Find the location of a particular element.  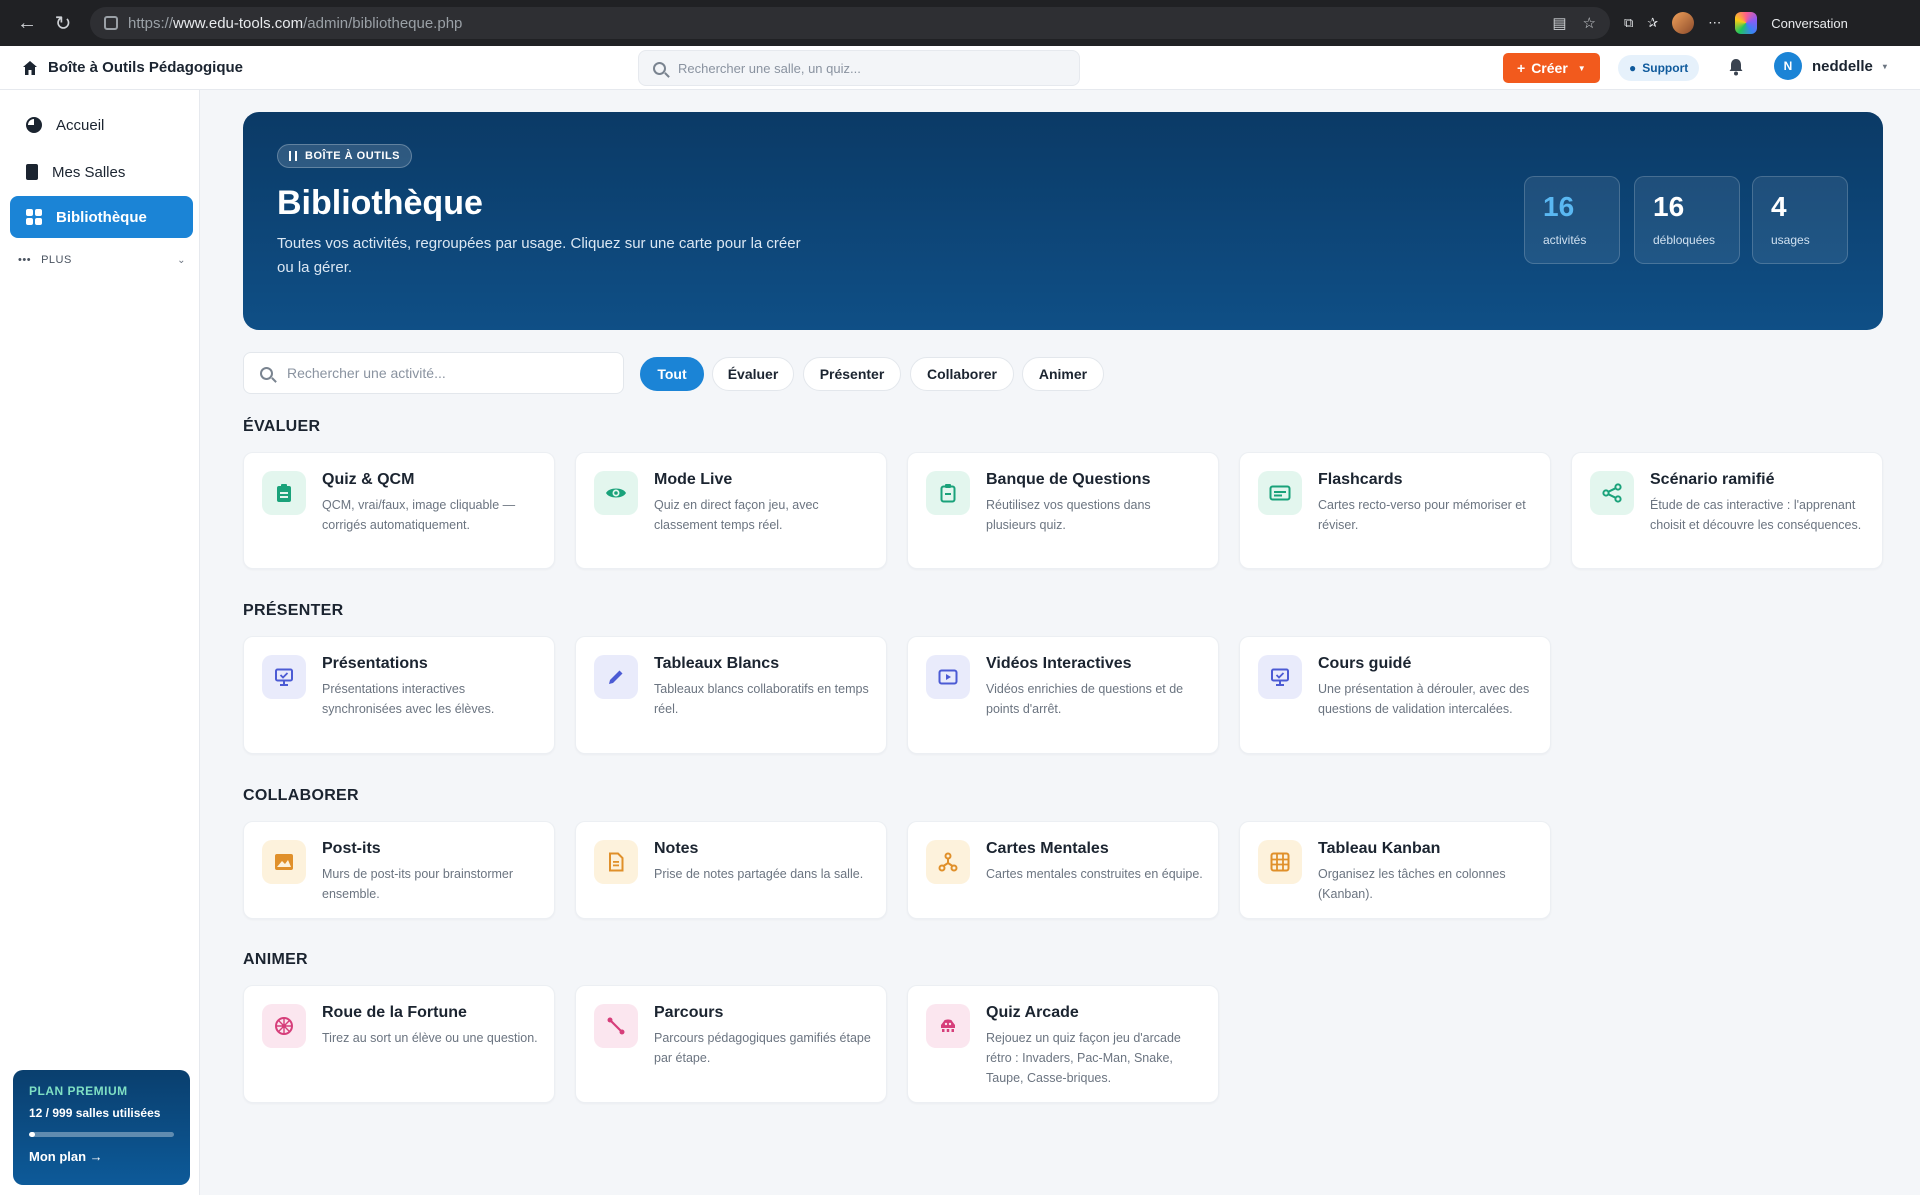

wheel-icon is located at coordinates (284, 1026).